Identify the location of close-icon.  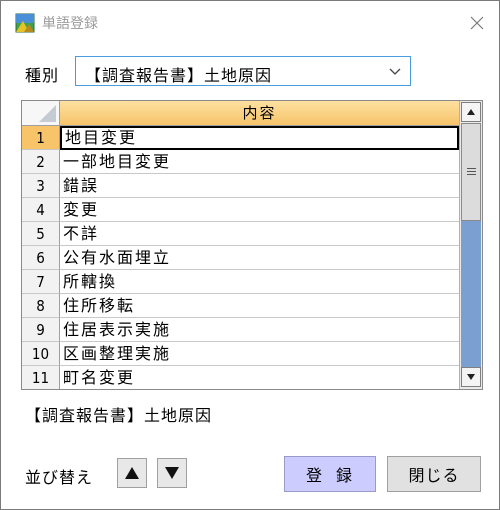
(477, 23).